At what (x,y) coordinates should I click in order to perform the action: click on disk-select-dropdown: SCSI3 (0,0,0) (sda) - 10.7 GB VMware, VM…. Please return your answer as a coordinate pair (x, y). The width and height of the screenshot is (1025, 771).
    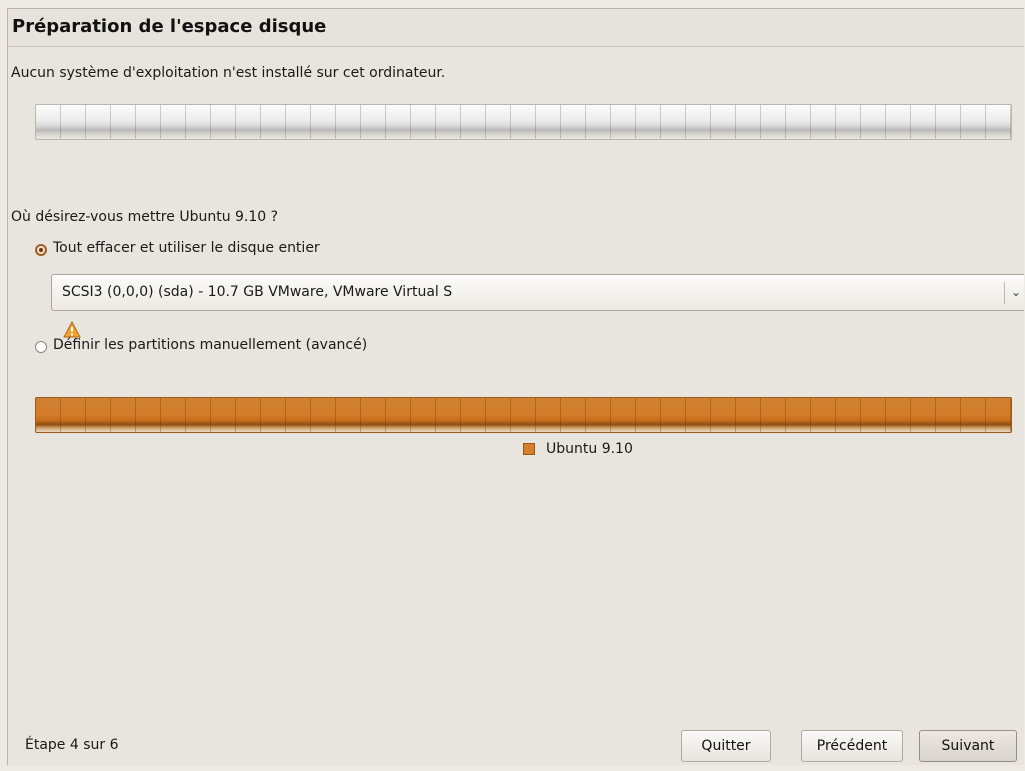
    Looking at the image, I should click on (537, 292).